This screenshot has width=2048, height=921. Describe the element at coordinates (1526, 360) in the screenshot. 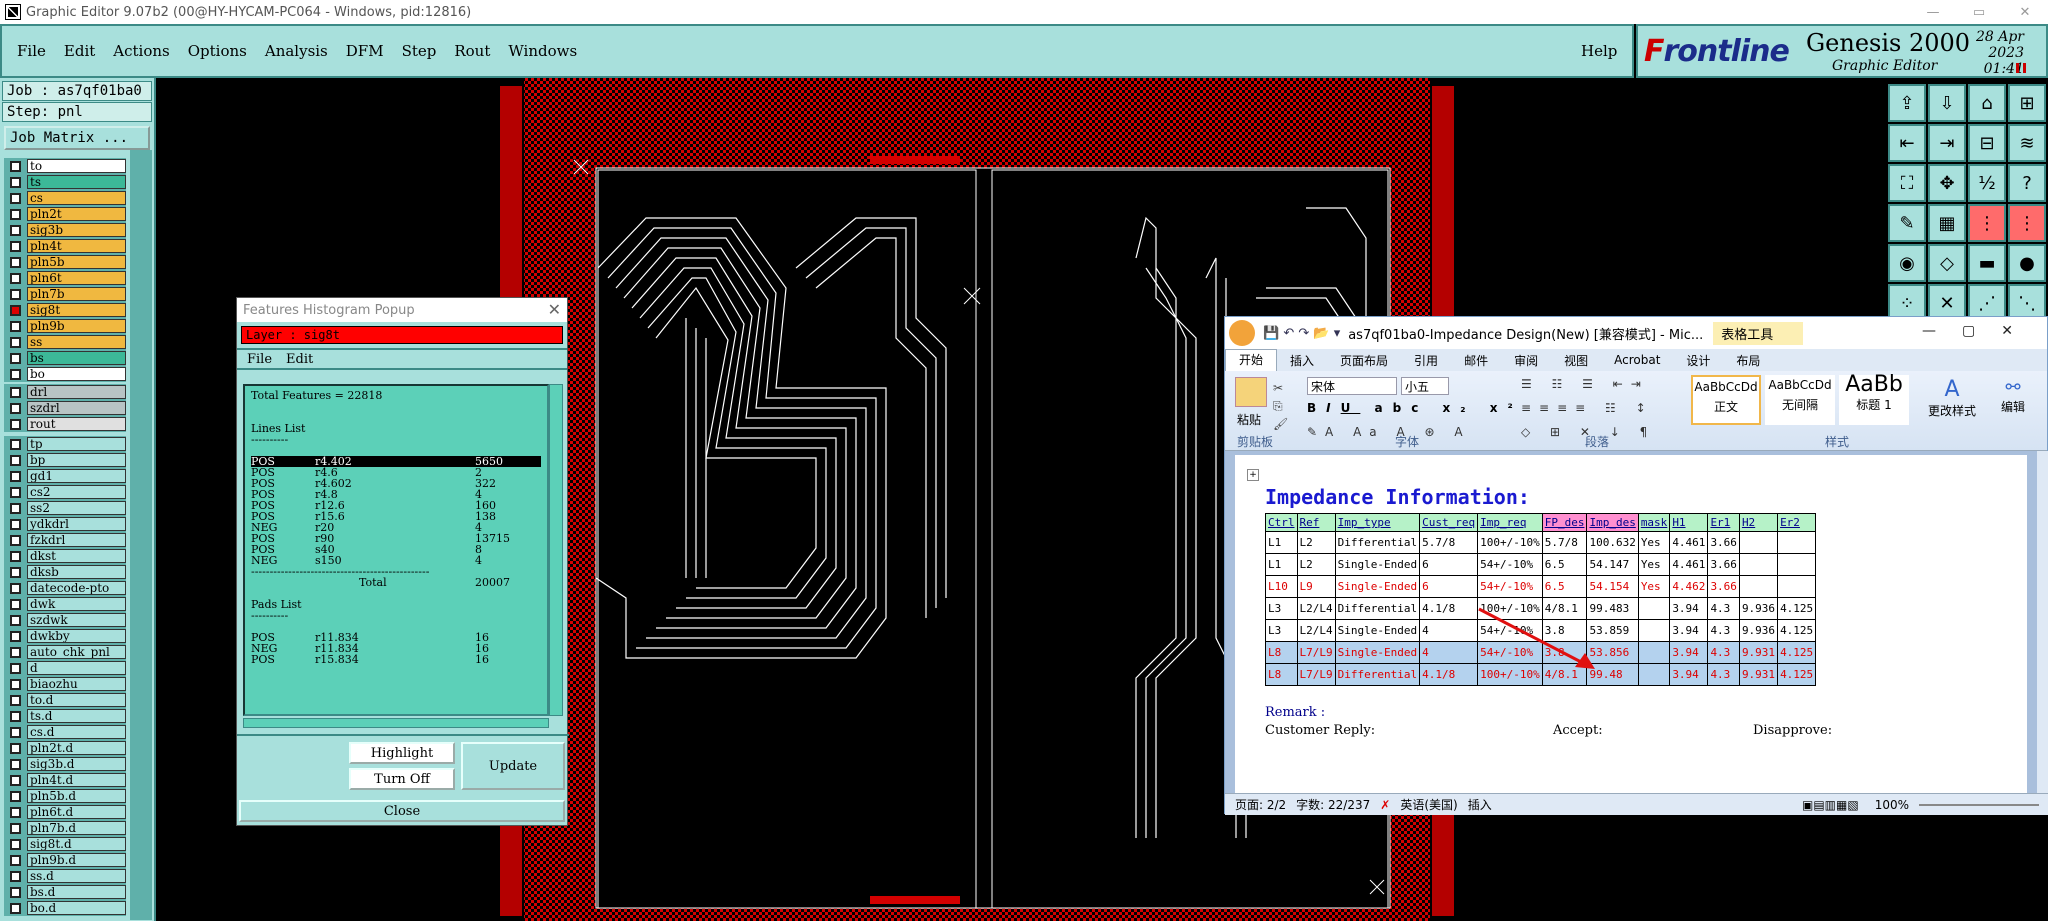

I see `ribbon-tab: 审阅` at that location.